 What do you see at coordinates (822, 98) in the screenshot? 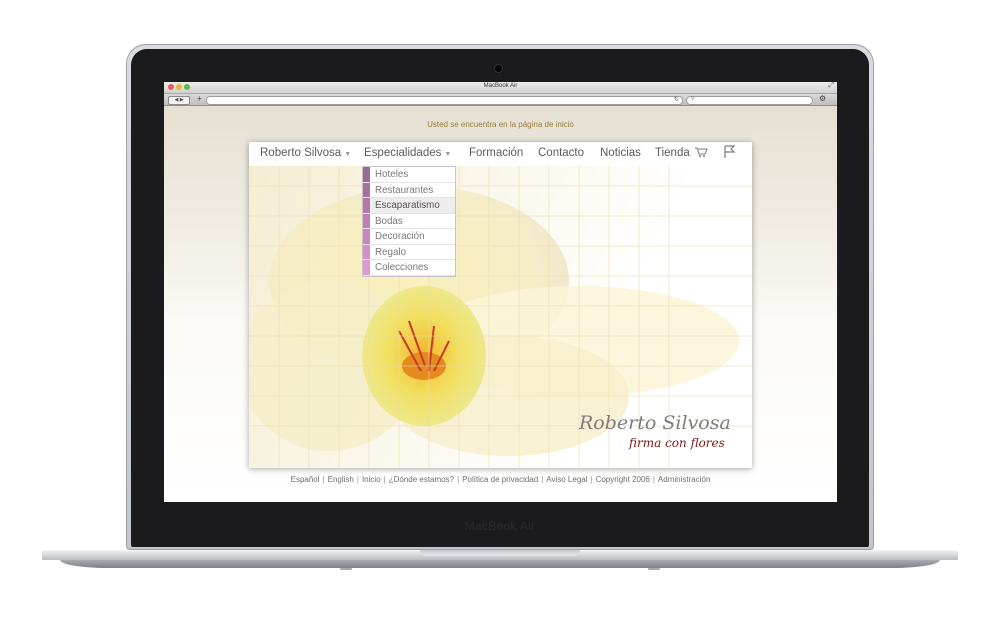
I see `gear-icon: ⚙` at bounding box center [822, 98].